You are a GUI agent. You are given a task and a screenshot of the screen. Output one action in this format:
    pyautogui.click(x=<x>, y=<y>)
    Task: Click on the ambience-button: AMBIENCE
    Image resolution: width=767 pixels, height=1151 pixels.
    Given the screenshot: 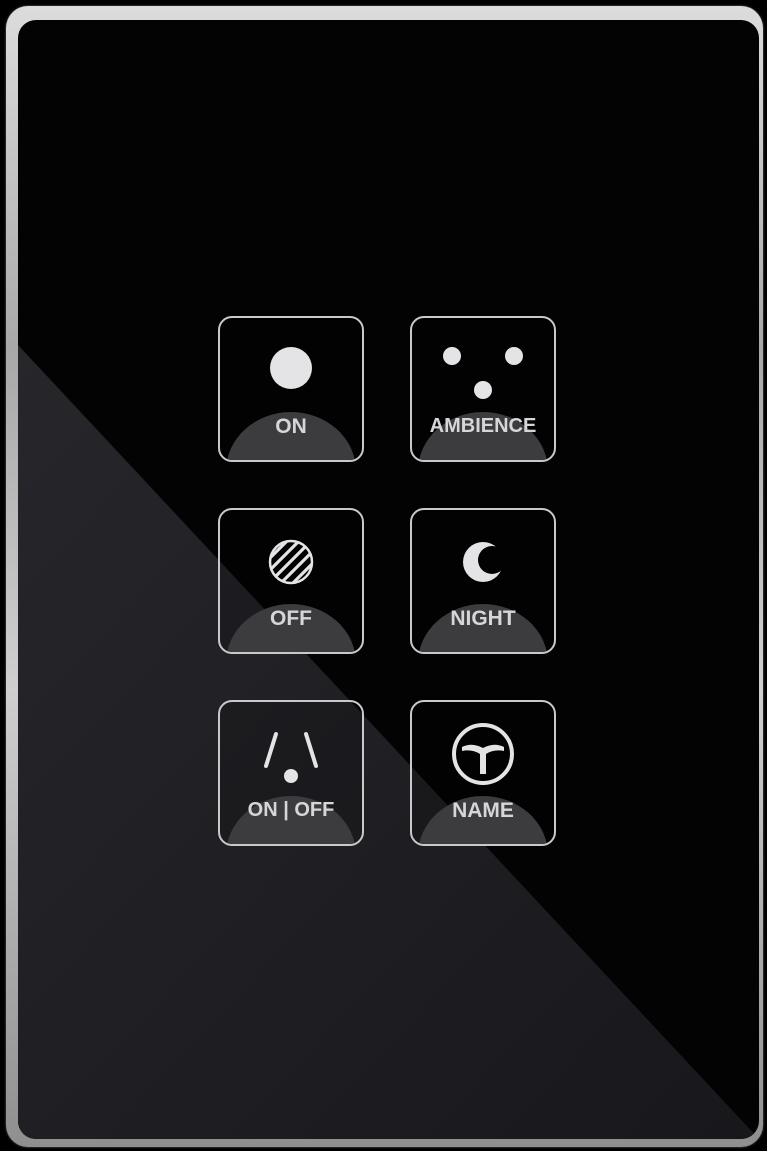 What is the action you would take?
    pyautogui.click(x=483, y=389)
    